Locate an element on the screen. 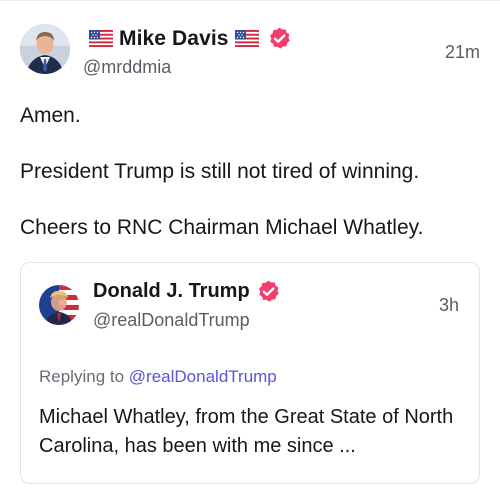 This screenshot has width=500, height=497. quoted-author-name-row: Donald J. Trump is located at coordinates (187, 291).